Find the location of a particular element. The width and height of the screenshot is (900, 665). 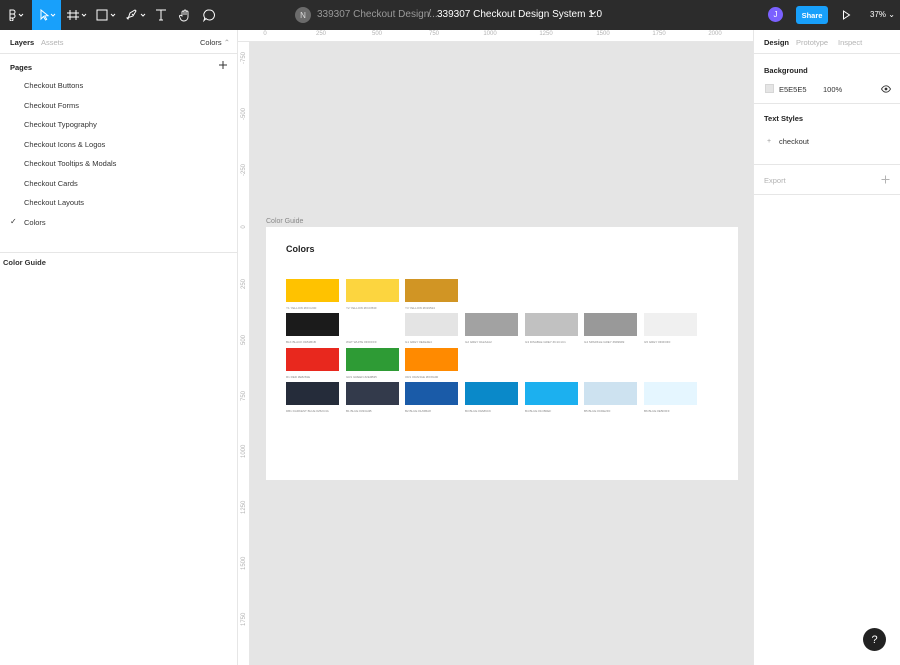

page-item: Checkout Icons & Logos is located at coordinates (119, 145).